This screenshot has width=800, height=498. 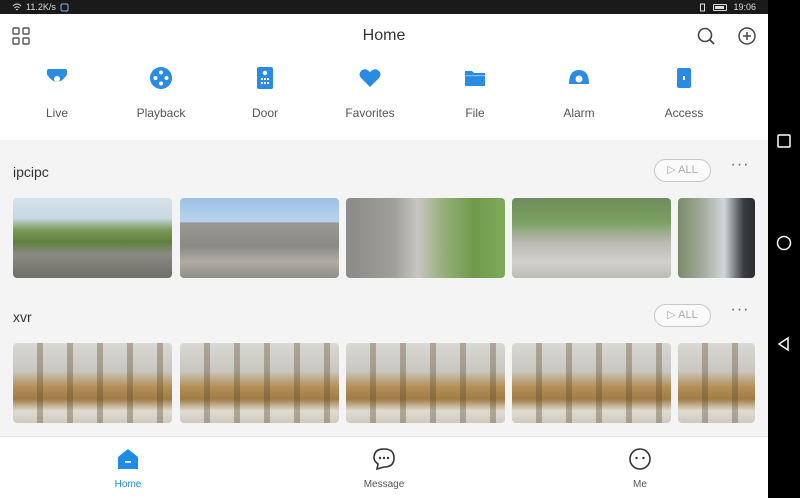 What do you see at coordinates (475, 100) in the screenshot?
I see `quick-action-file: File` at bounding box center [475, 100].